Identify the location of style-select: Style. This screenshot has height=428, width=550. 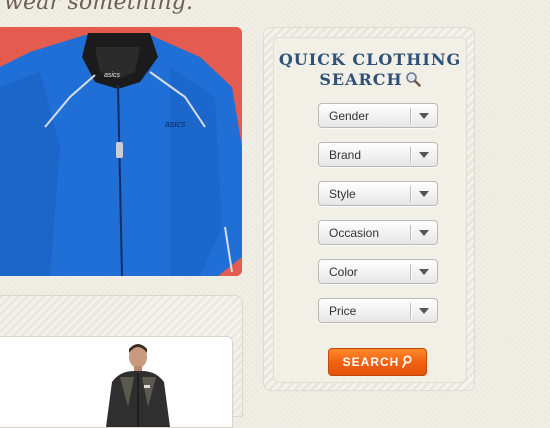
(378, 193).